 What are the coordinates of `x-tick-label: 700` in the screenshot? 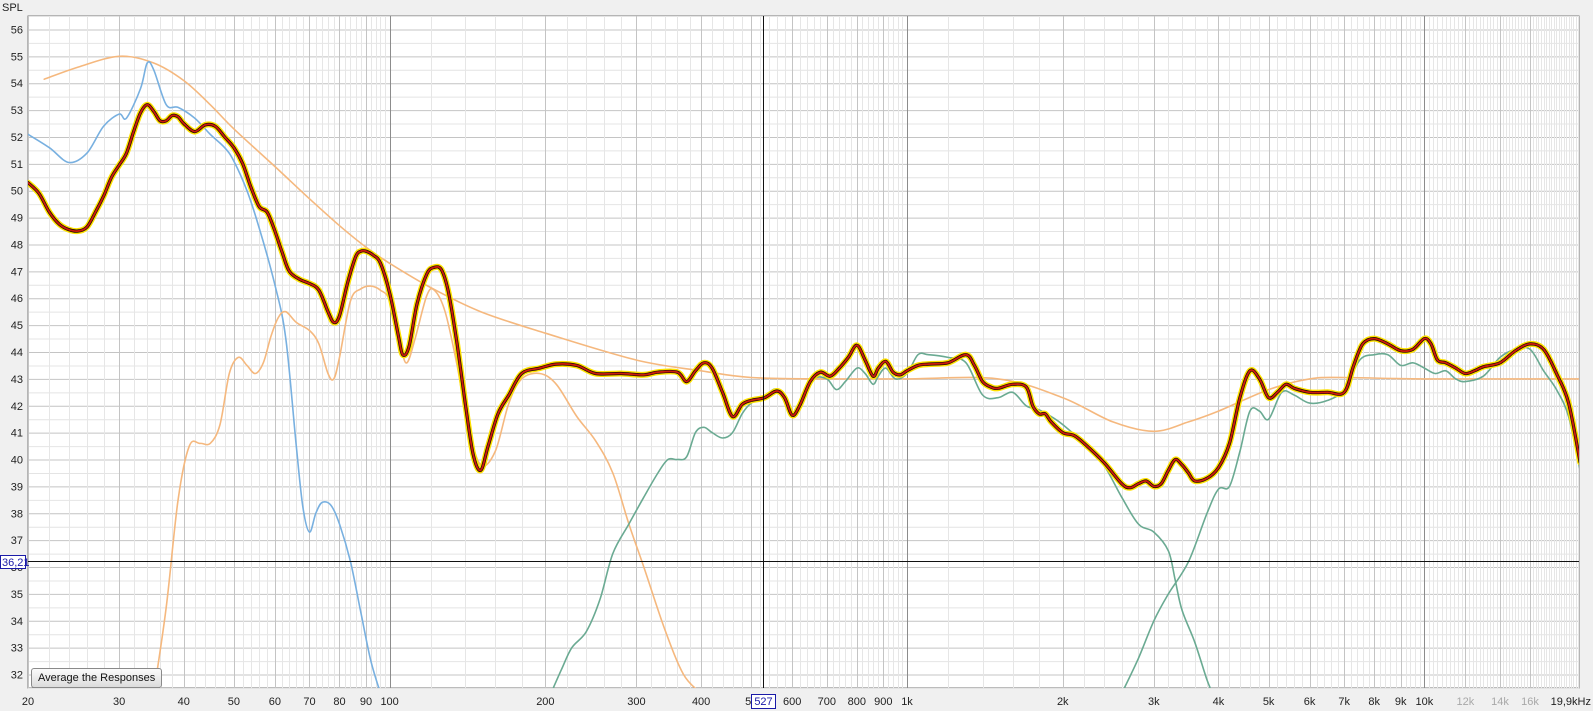 It's located at (827, 702).